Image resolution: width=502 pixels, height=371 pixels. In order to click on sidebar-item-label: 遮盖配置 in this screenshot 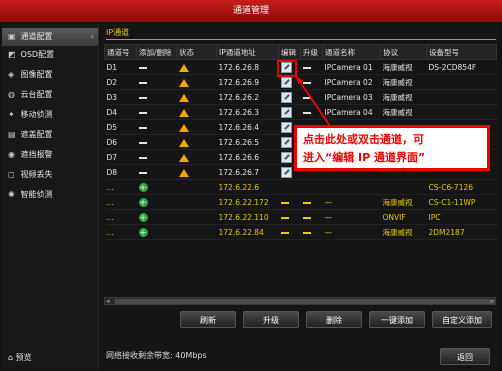, I will do `click(36, 134)`.